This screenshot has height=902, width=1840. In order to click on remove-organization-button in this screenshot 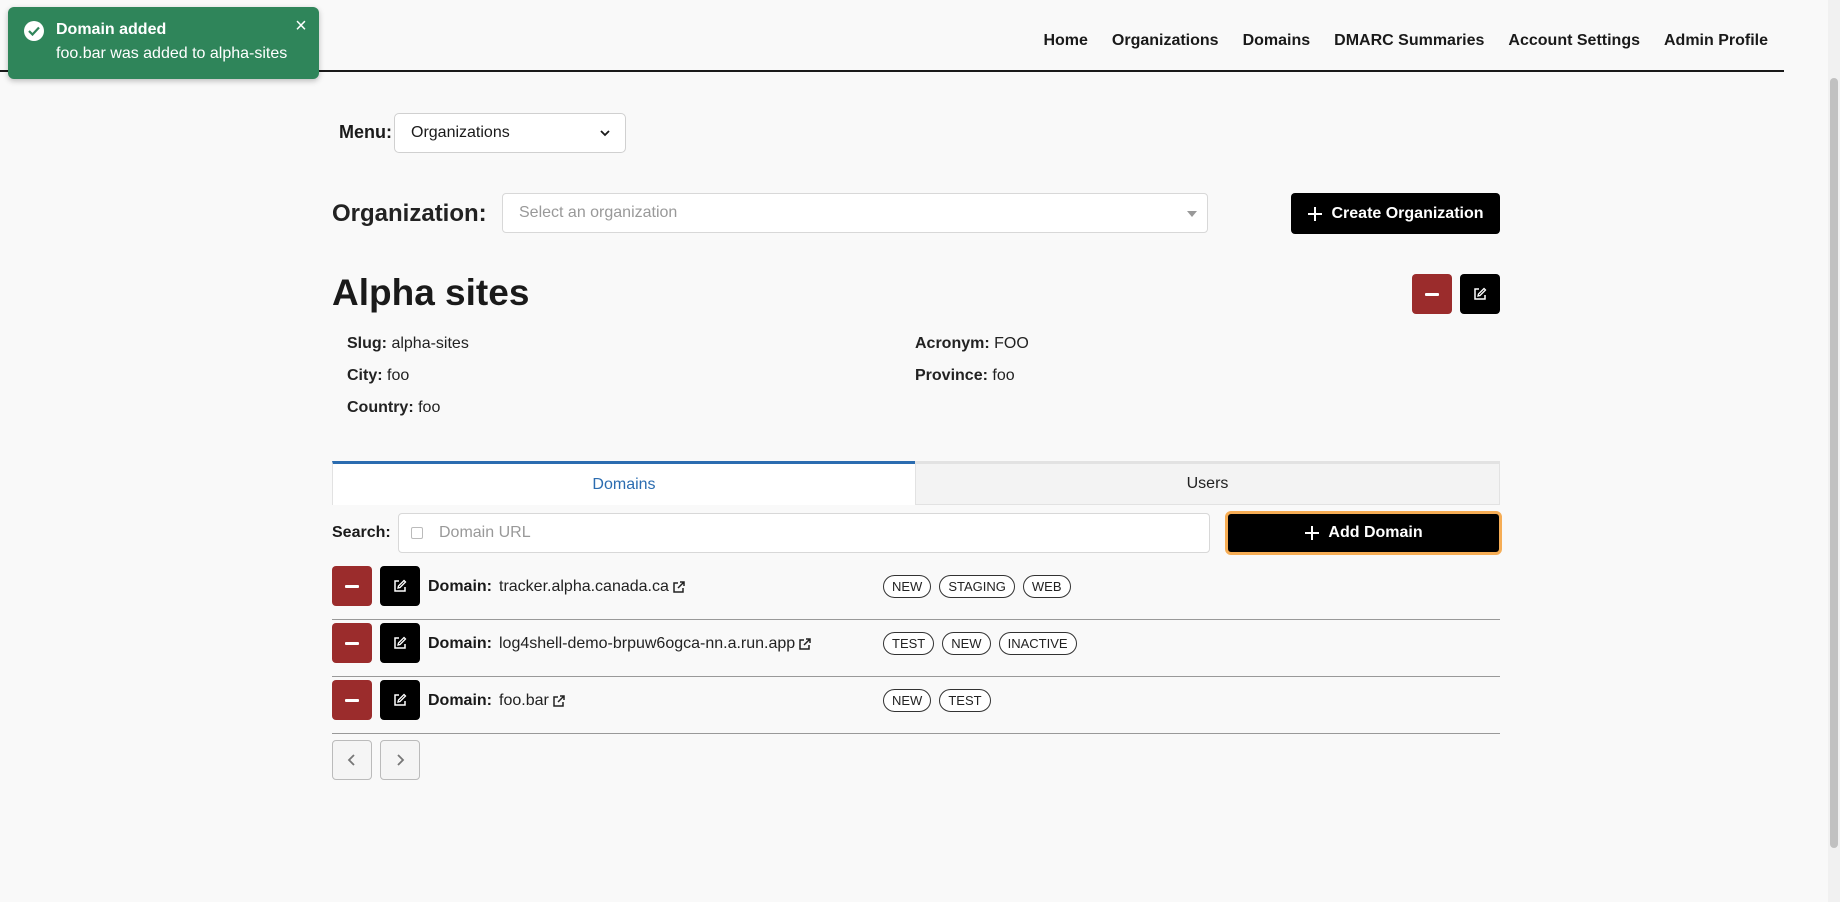, I will do `click(1432, 294)`.